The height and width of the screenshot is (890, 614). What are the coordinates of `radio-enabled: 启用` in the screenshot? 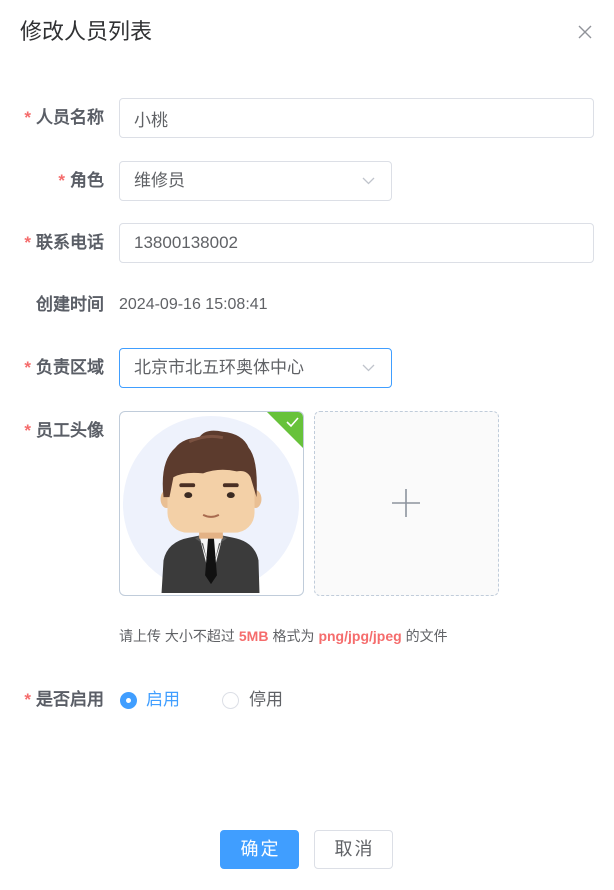 It's located at (150, 700).